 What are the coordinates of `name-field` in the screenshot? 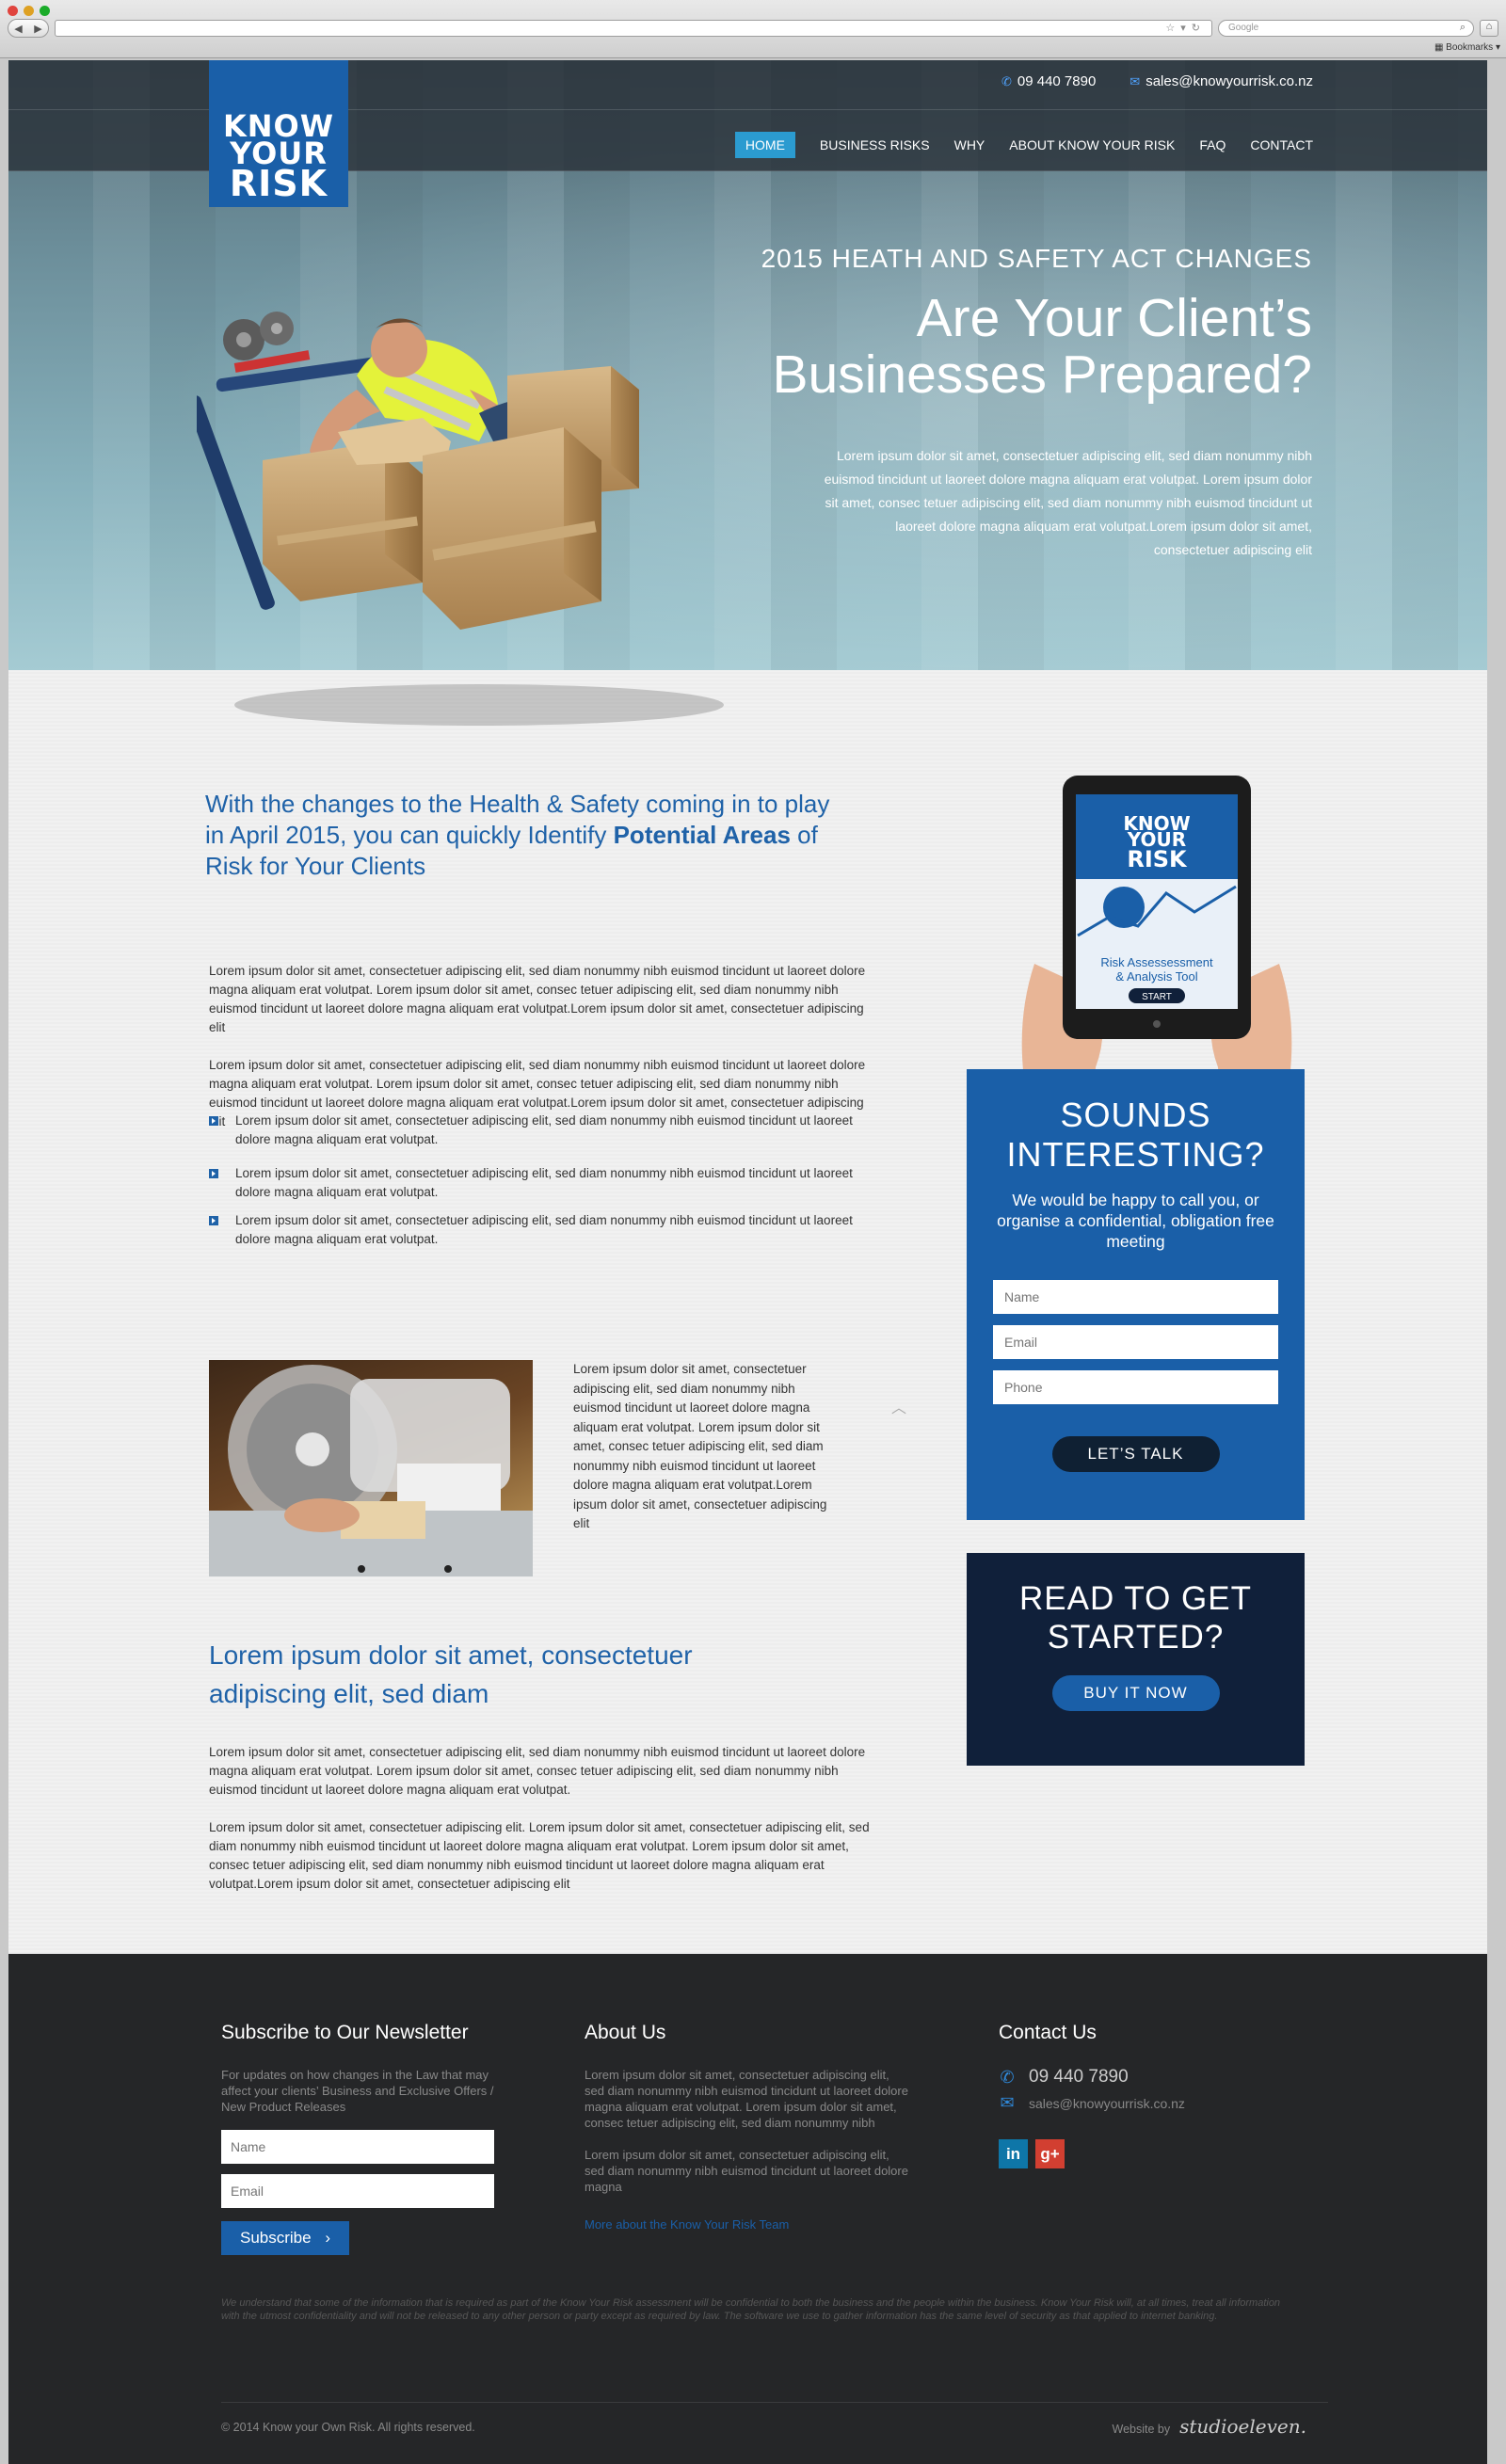 It's located at (1135, 1297).